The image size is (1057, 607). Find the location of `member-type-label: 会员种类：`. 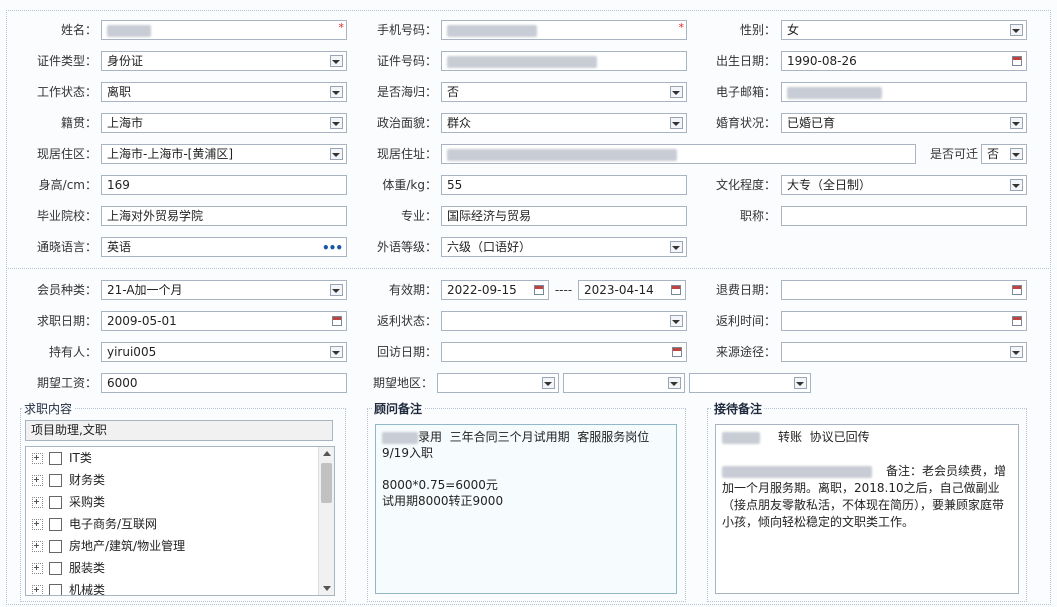

member-type-label: 会员种类： is located at coordinates (66, 290).